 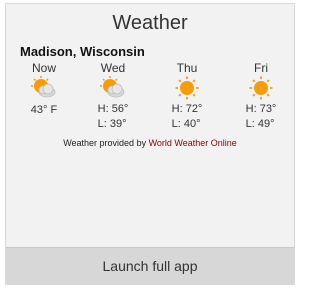 I want to click on forecast-now: Now 43° F, so click(x=44, y=89).